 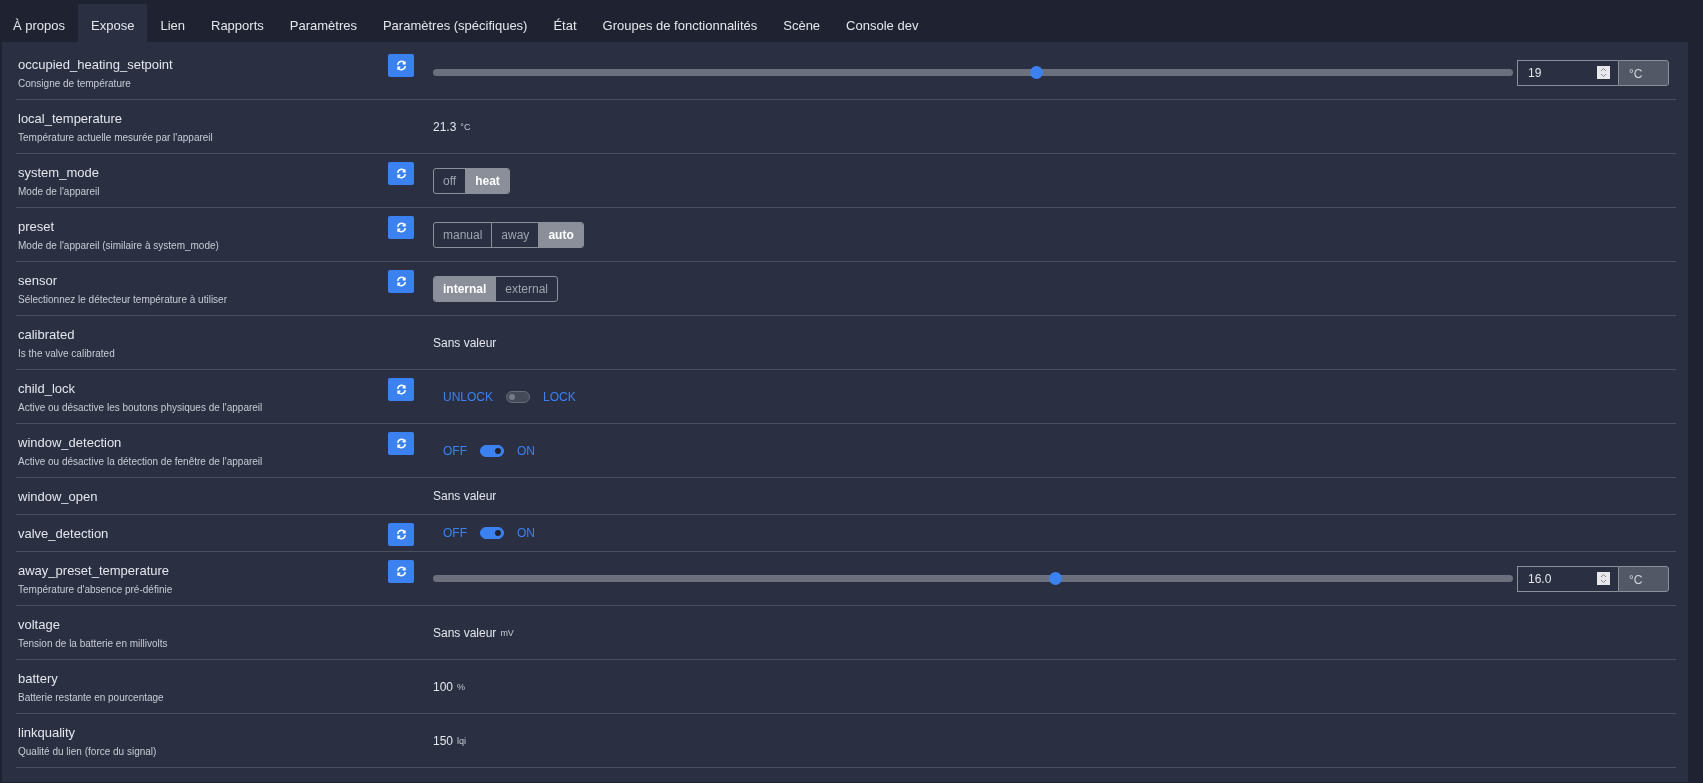 What do you see at coordinates (468, 396) in the screenshot?
I see `toggle-label: UNLOCK` at bounding box center [468, 396].